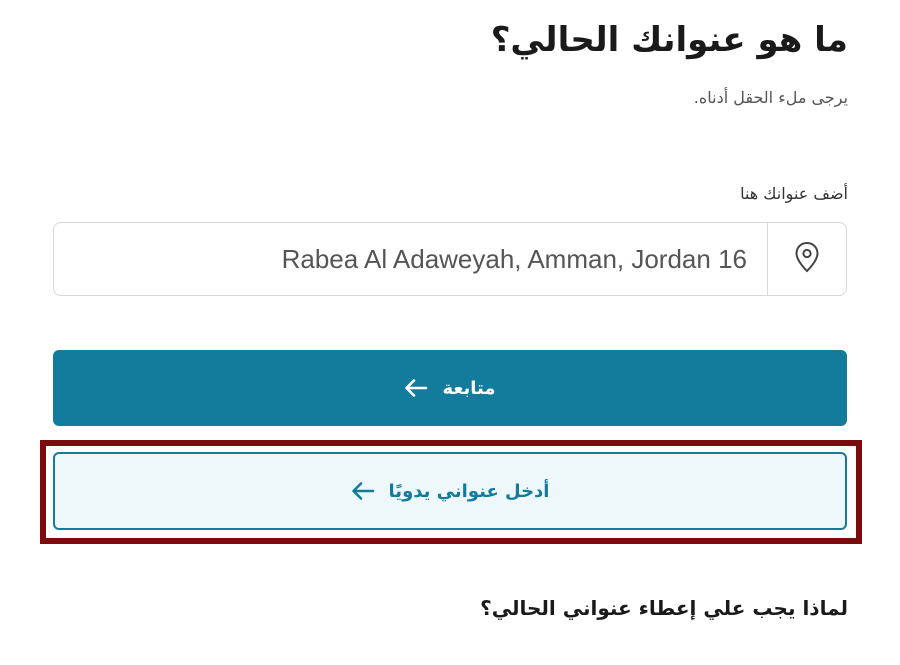  I want to click on address-field, so click(450, 259).